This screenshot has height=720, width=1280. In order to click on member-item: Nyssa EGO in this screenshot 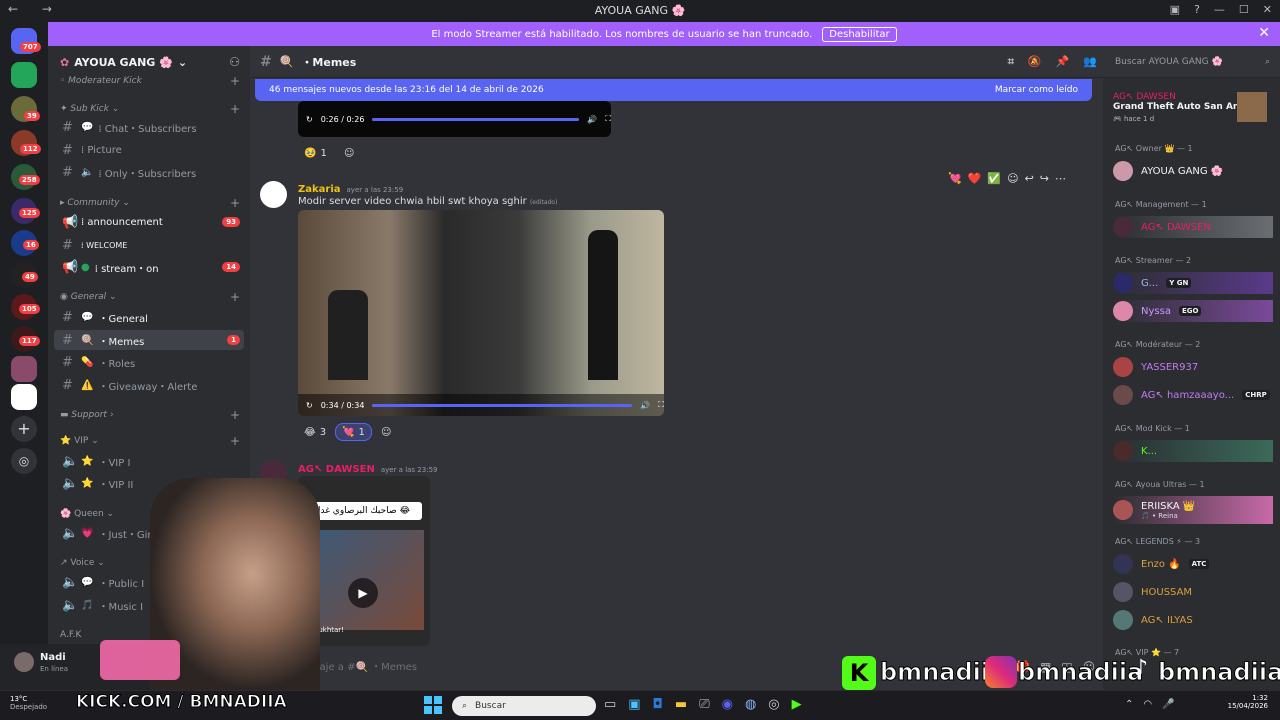, I will do `click(1193, 311)`.